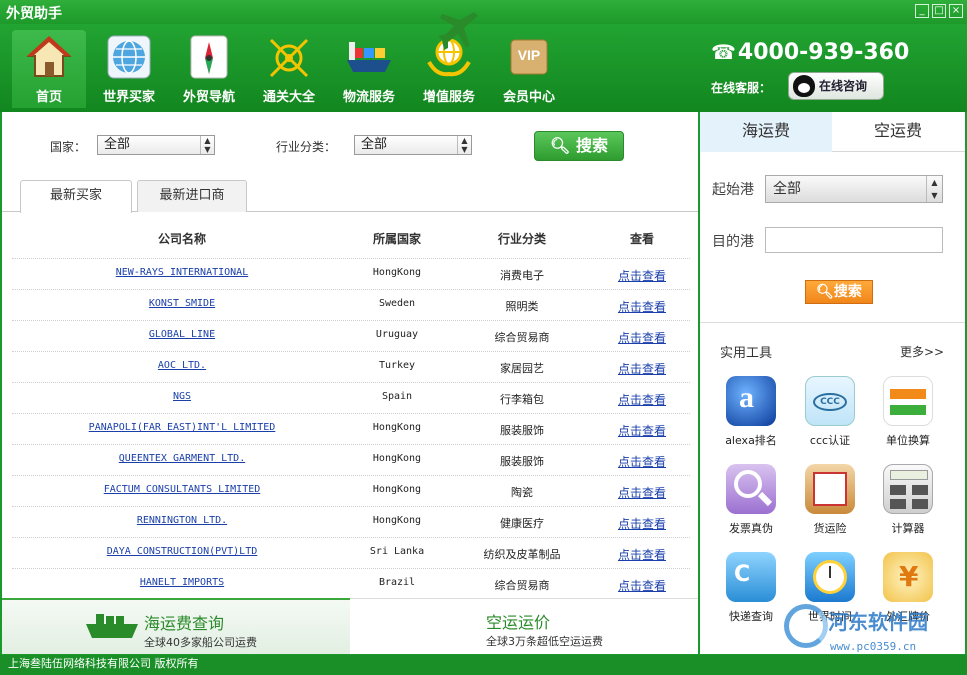 This screenshot has width=967, height=675. Describe the element at coordinates (934, 189) in the screenshot. I see `spinner-arrows-icon: ▲ ▼` at that location.